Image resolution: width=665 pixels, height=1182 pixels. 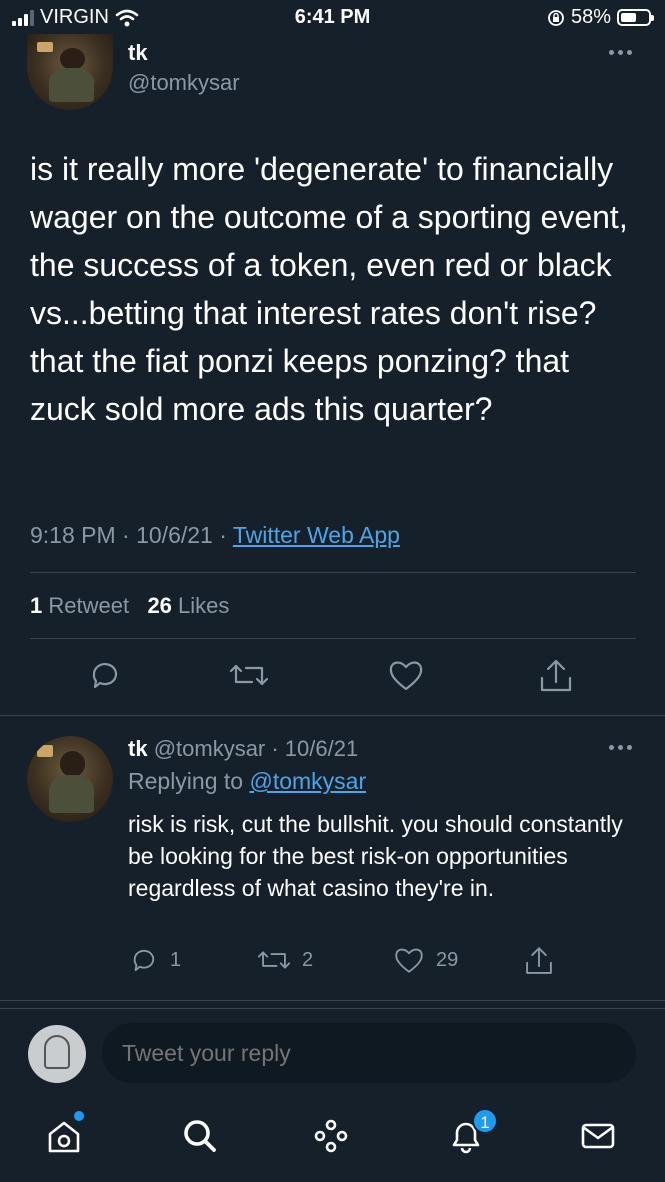 What do you see at coordinates (79, 605) in the screenshot?
I see `retweets-stat: 1 Retweet` at bounding box center [79, 605].